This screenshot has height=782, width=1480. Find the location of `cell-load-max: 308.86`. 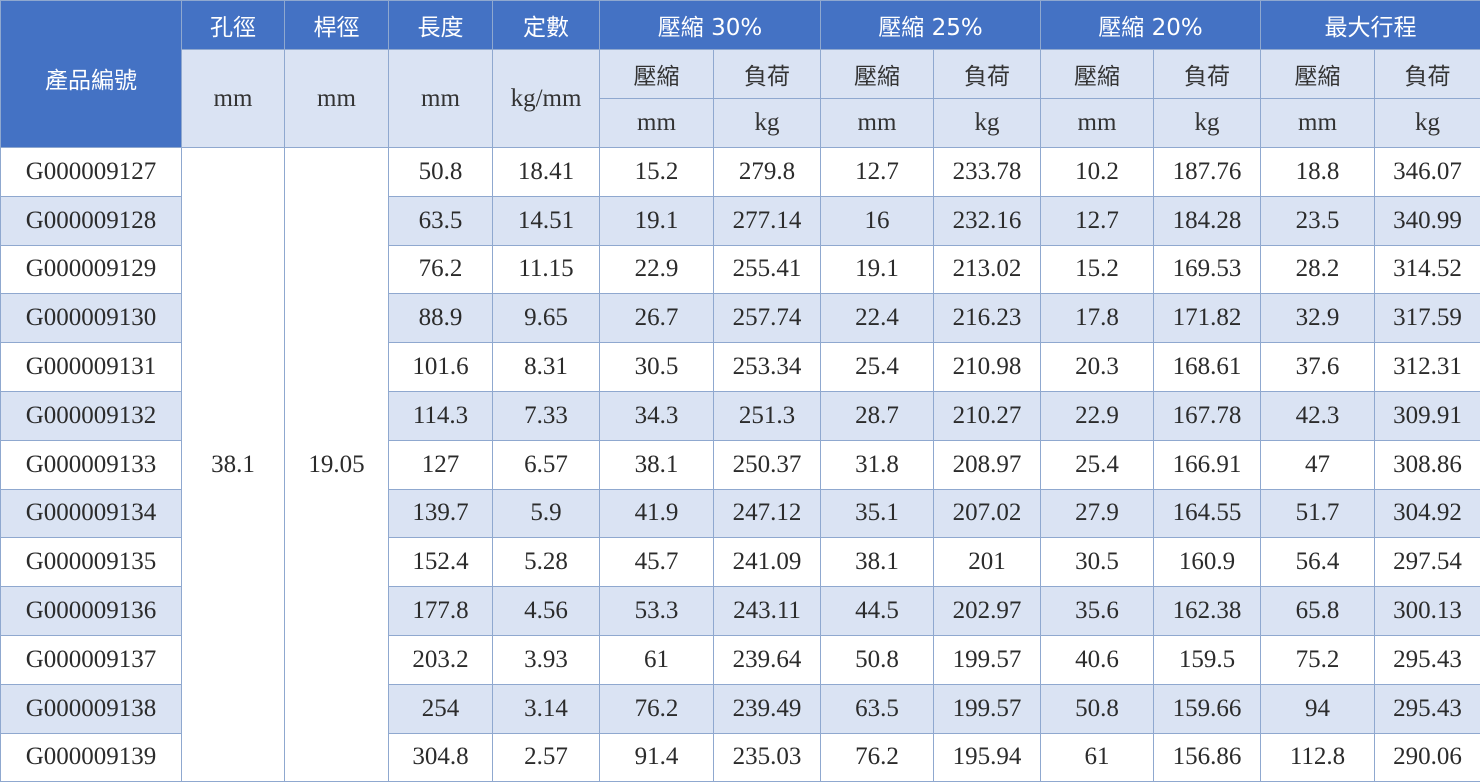

cell-load-max: 308.86 is located at coordinates (1427, 464).